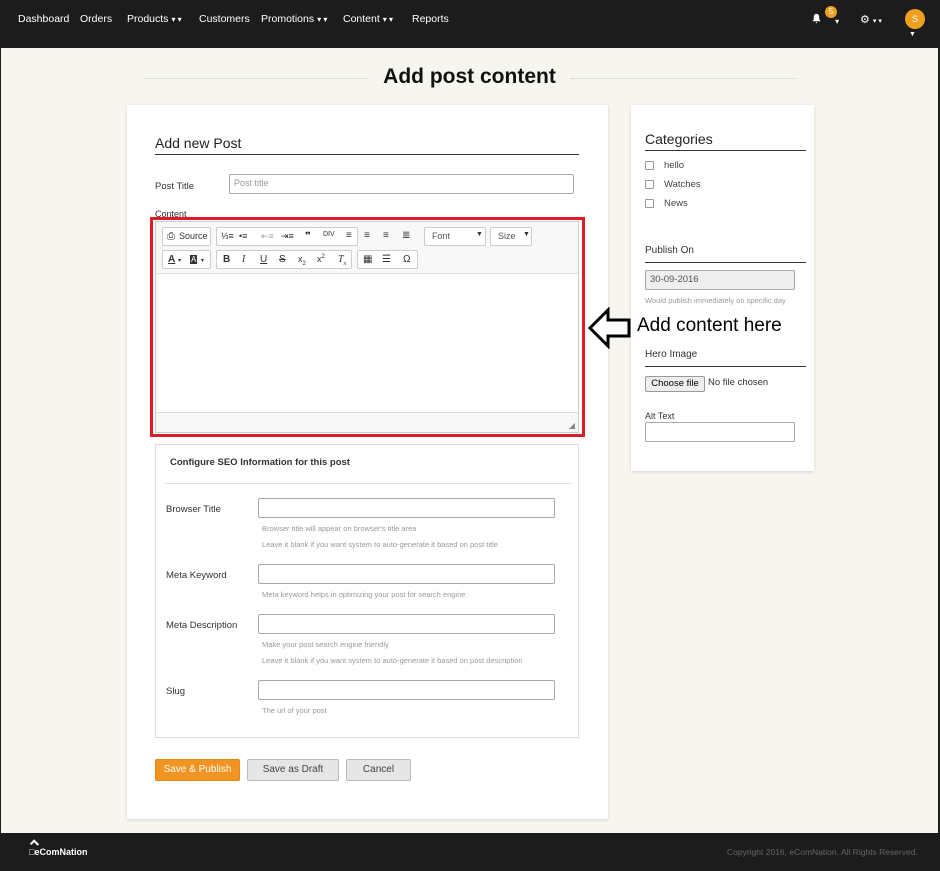 The width and height of the screenshot is (940, 871). Describe the element at coordinates (915, 19) in the screenshot. I see `avatar: S` at that location.